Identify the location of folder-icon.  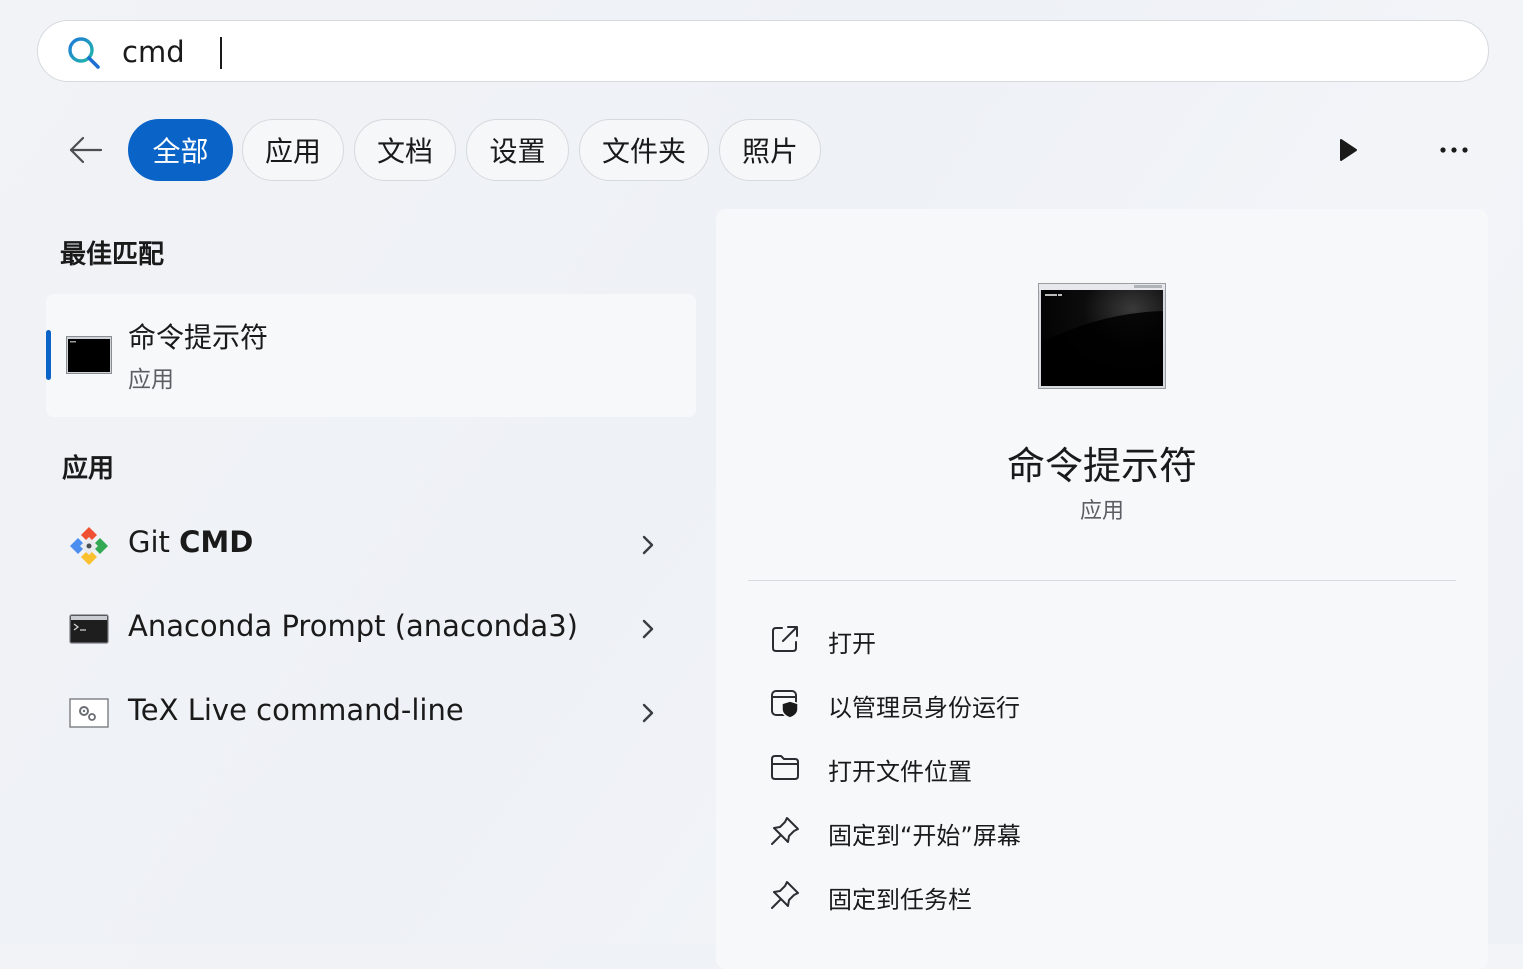
(785, 767).